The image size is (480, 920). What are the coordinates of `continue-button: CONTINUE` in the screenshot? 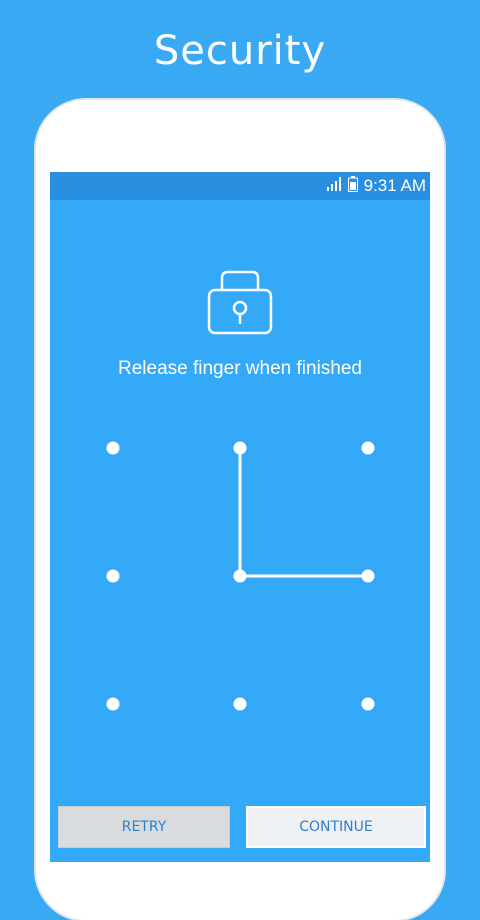 It's located at (336, 827).